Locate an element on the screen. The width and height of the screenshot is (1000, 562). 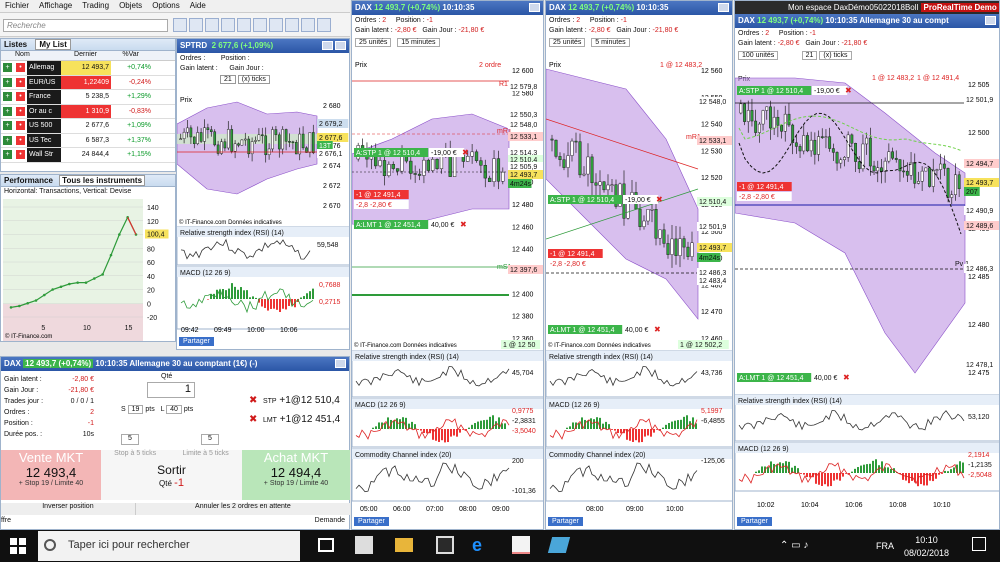
limit-stepper: 5 is located at coordinates (210, 439).